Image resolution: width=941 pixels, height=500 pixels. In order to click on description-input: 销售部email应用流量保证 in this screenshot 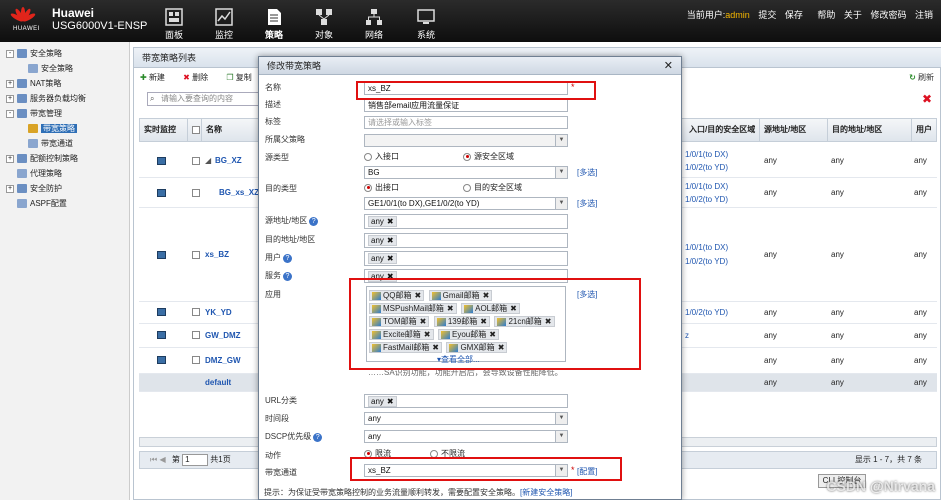, I will do `click(466, 105)`.